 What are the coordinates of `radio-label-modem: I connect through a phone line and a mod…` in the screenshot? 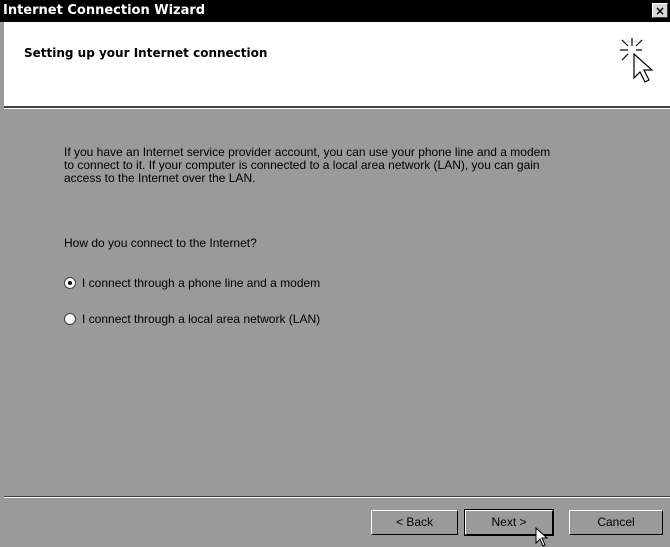 It's located at (201, 283).